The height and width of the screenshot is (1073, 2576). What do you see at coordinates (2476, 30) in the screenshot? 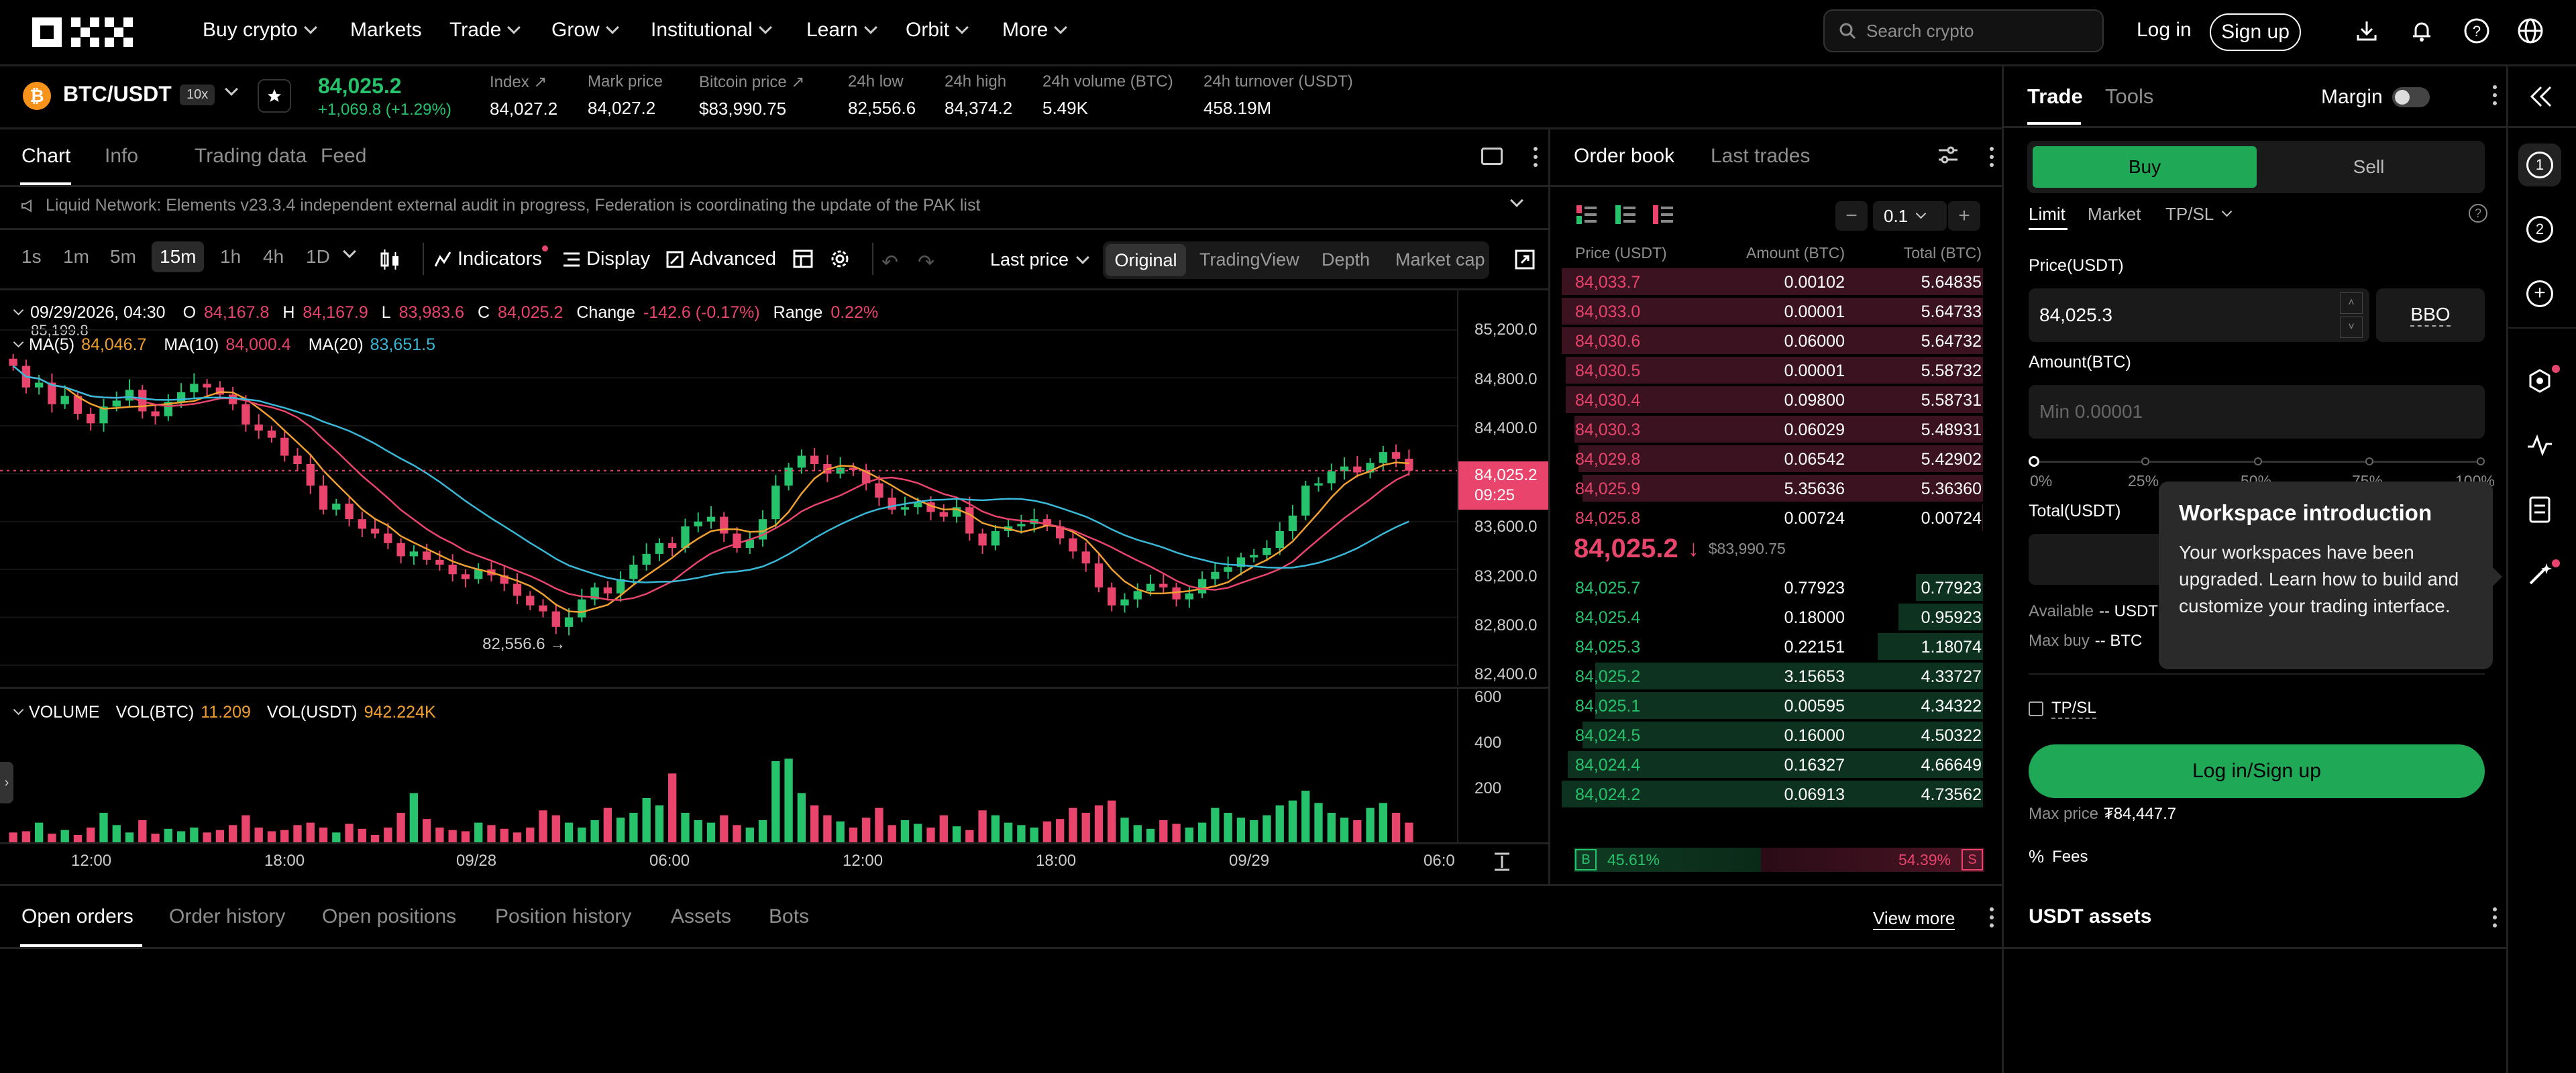
I see `help-icon: ?` at bounding box center [2476, 30].